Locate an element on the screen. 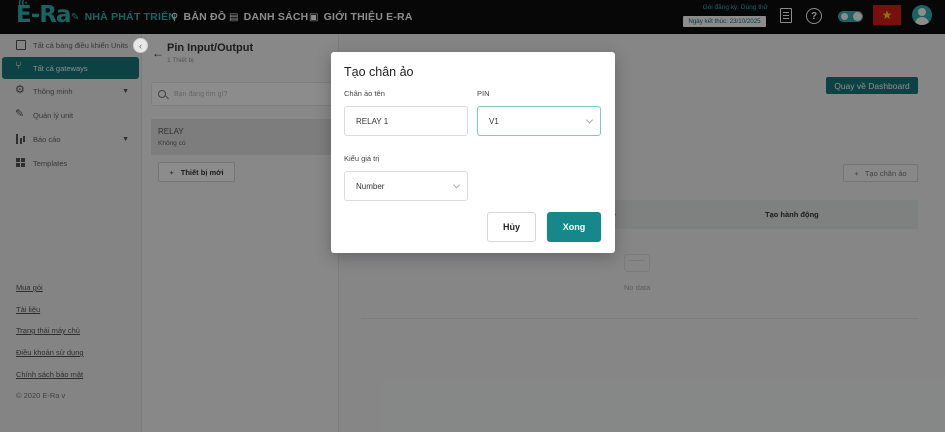 The height and width of the screenshot is (432, 945). chevron-left-icon: ‹ is located at coordinates (140, 45).